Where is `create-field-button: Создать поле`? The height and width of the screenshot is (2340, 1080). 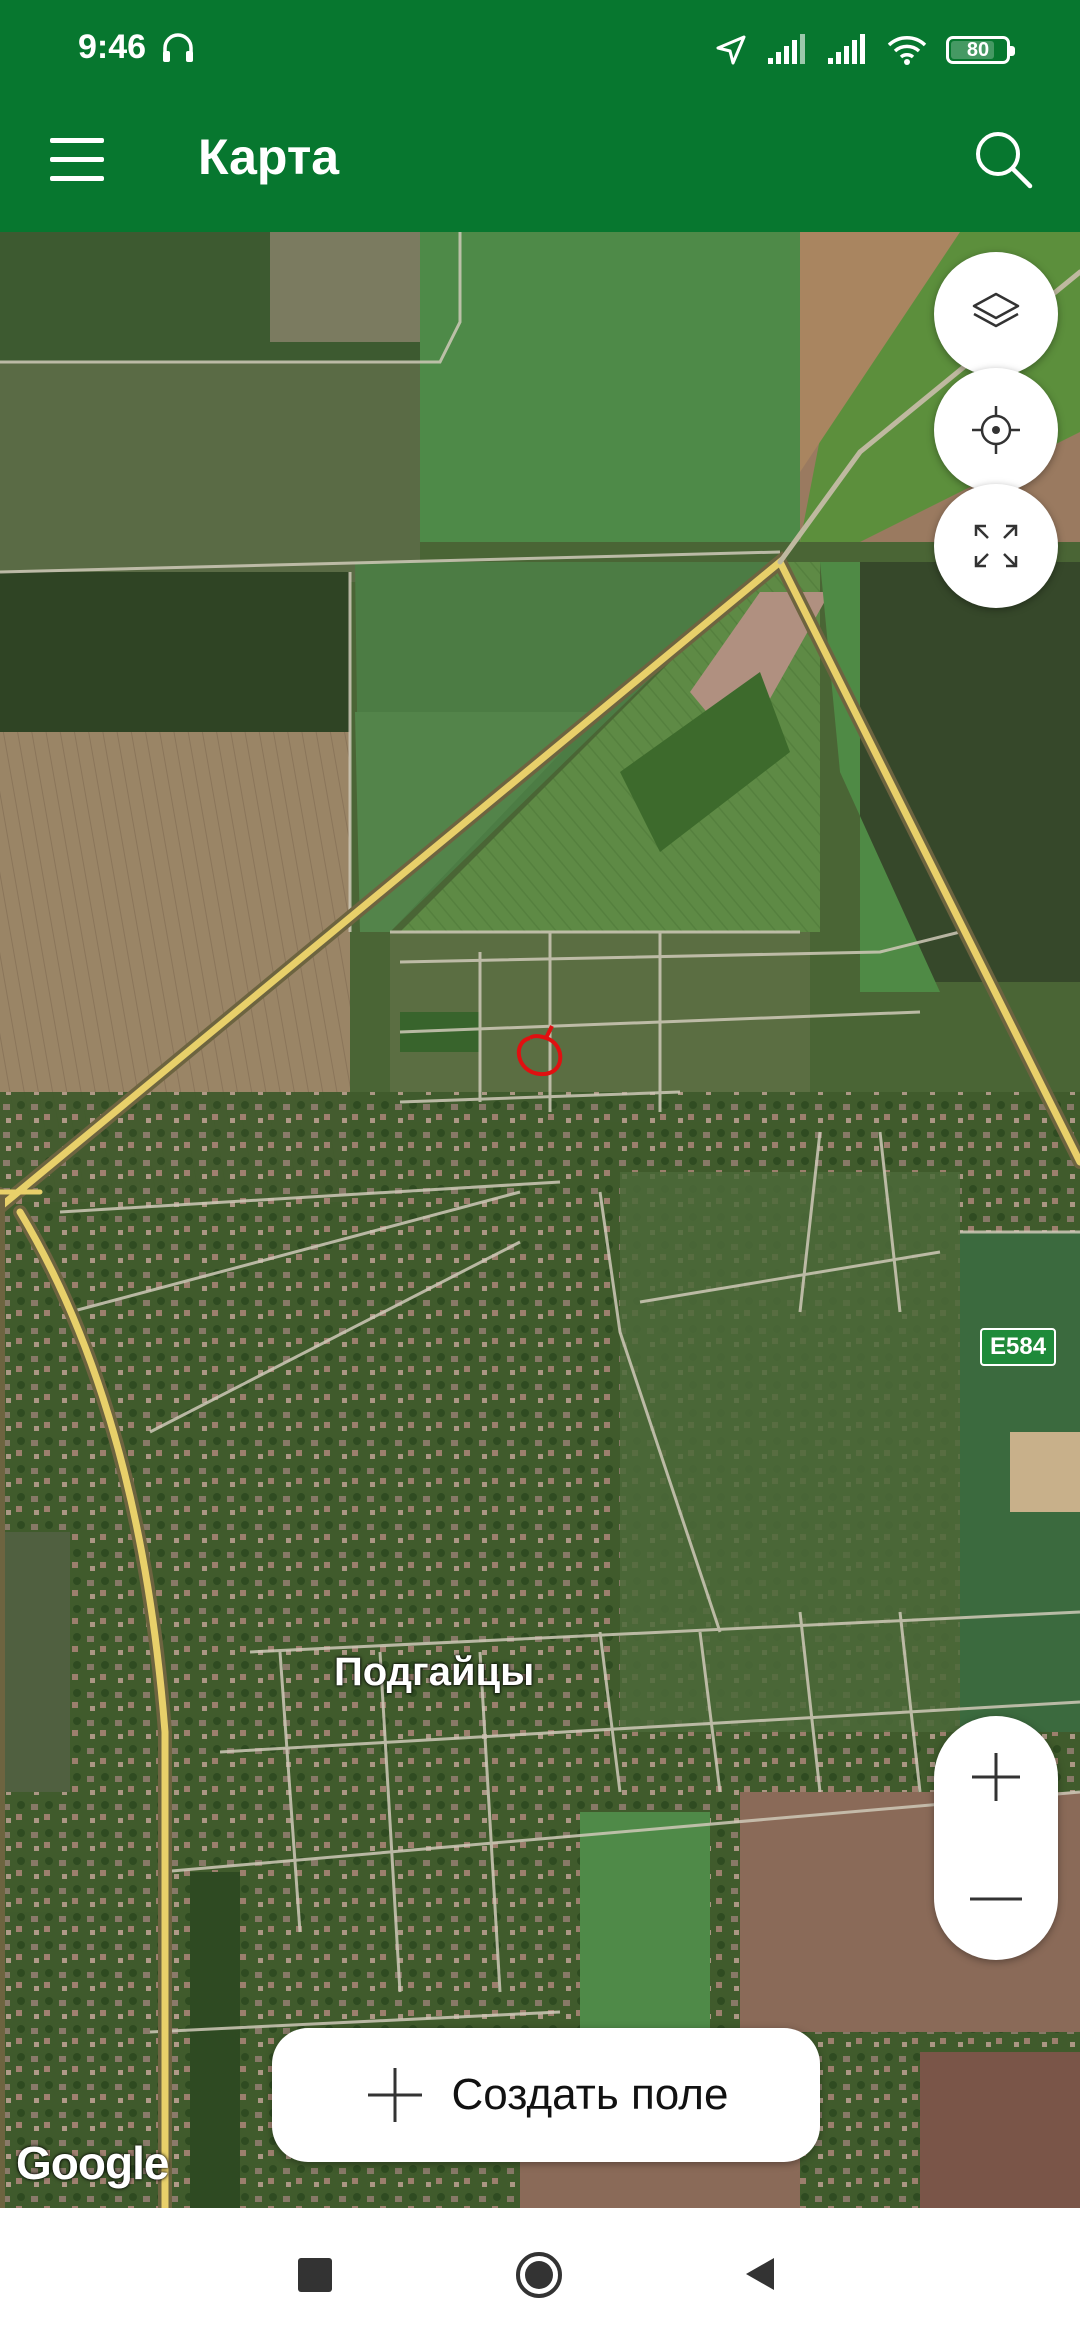
create-field-button: Создать поле is located at coordinates (546, 2095).